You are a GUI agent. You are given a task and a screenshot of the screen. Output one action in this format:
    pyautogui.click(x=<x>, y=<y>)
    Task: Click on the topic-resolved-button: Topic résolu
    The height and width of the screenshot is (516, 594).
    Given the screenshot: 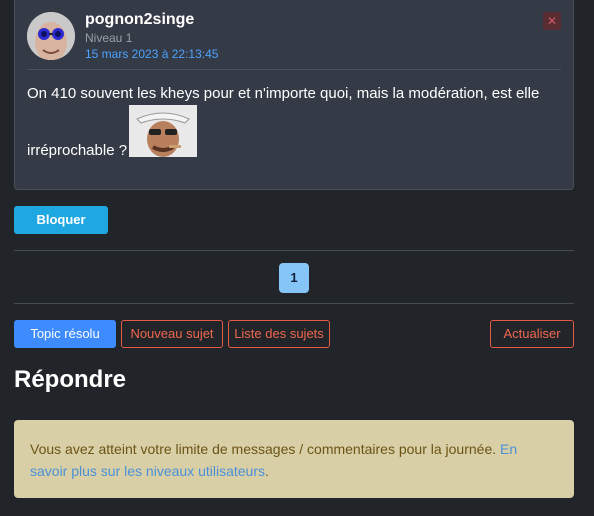 What is the action you would take?
    pyautogui.click(x=65, y=334)
    